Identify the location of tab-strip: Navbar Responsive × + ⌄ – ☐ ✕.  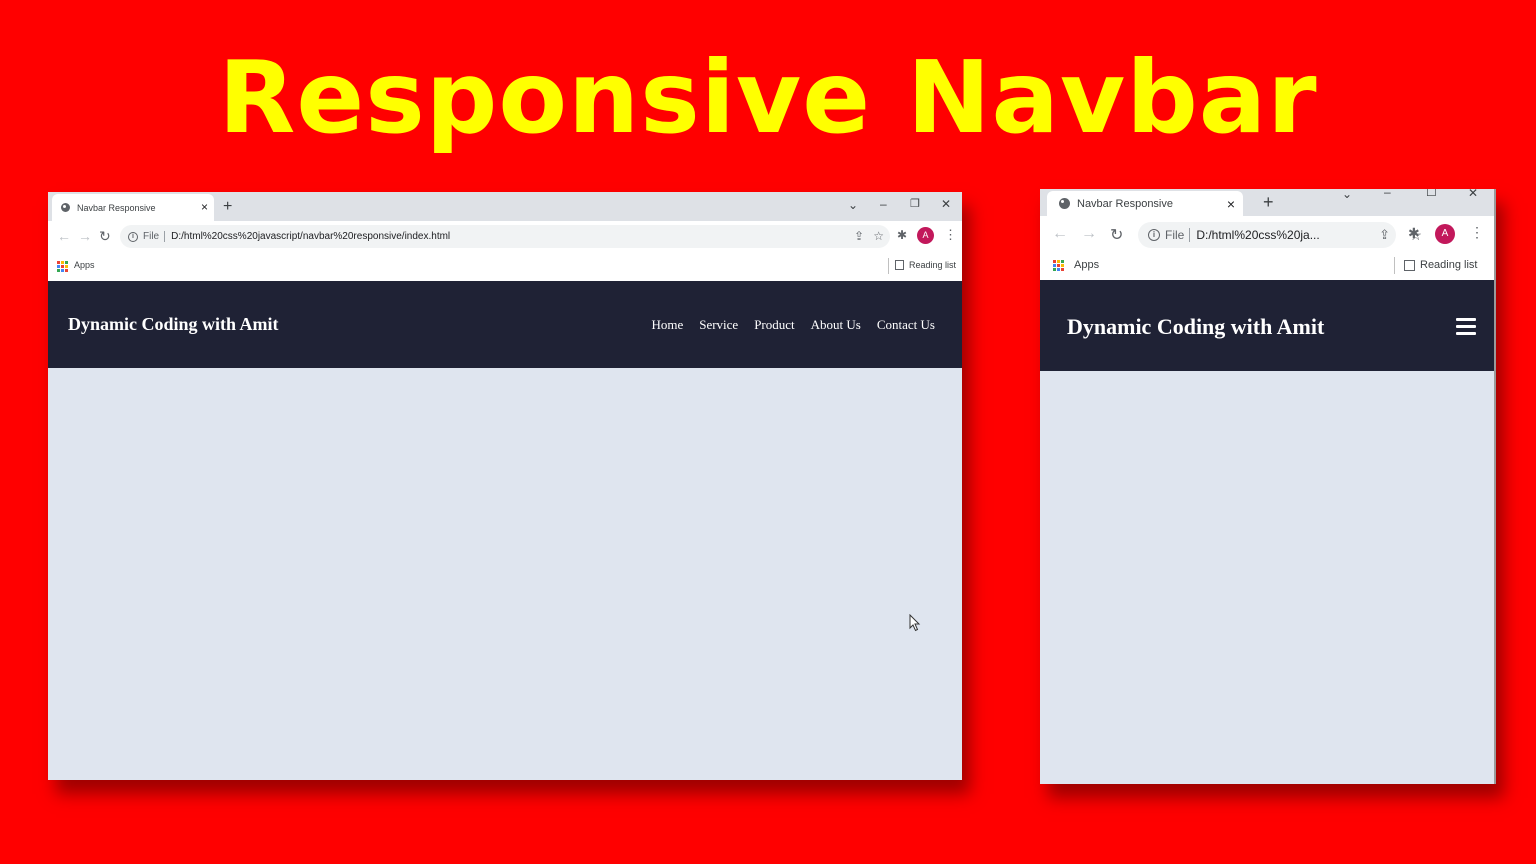
(1267, 202).